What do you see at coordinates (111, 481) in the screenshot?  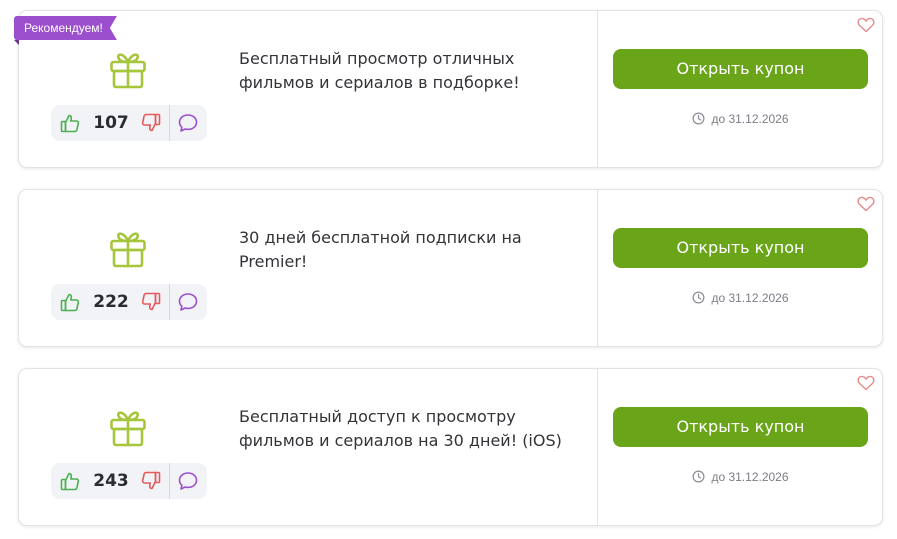 I see `vote-count: 243` at bounding box center [111, 481].